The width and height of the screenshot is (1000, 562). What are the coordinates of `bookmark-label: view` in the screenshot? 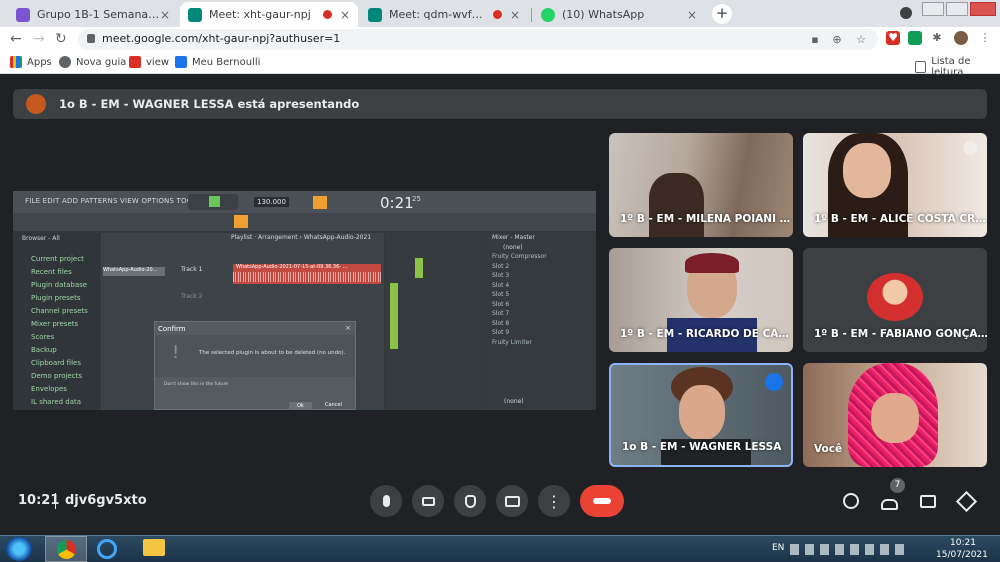 It's located at (158, 62).